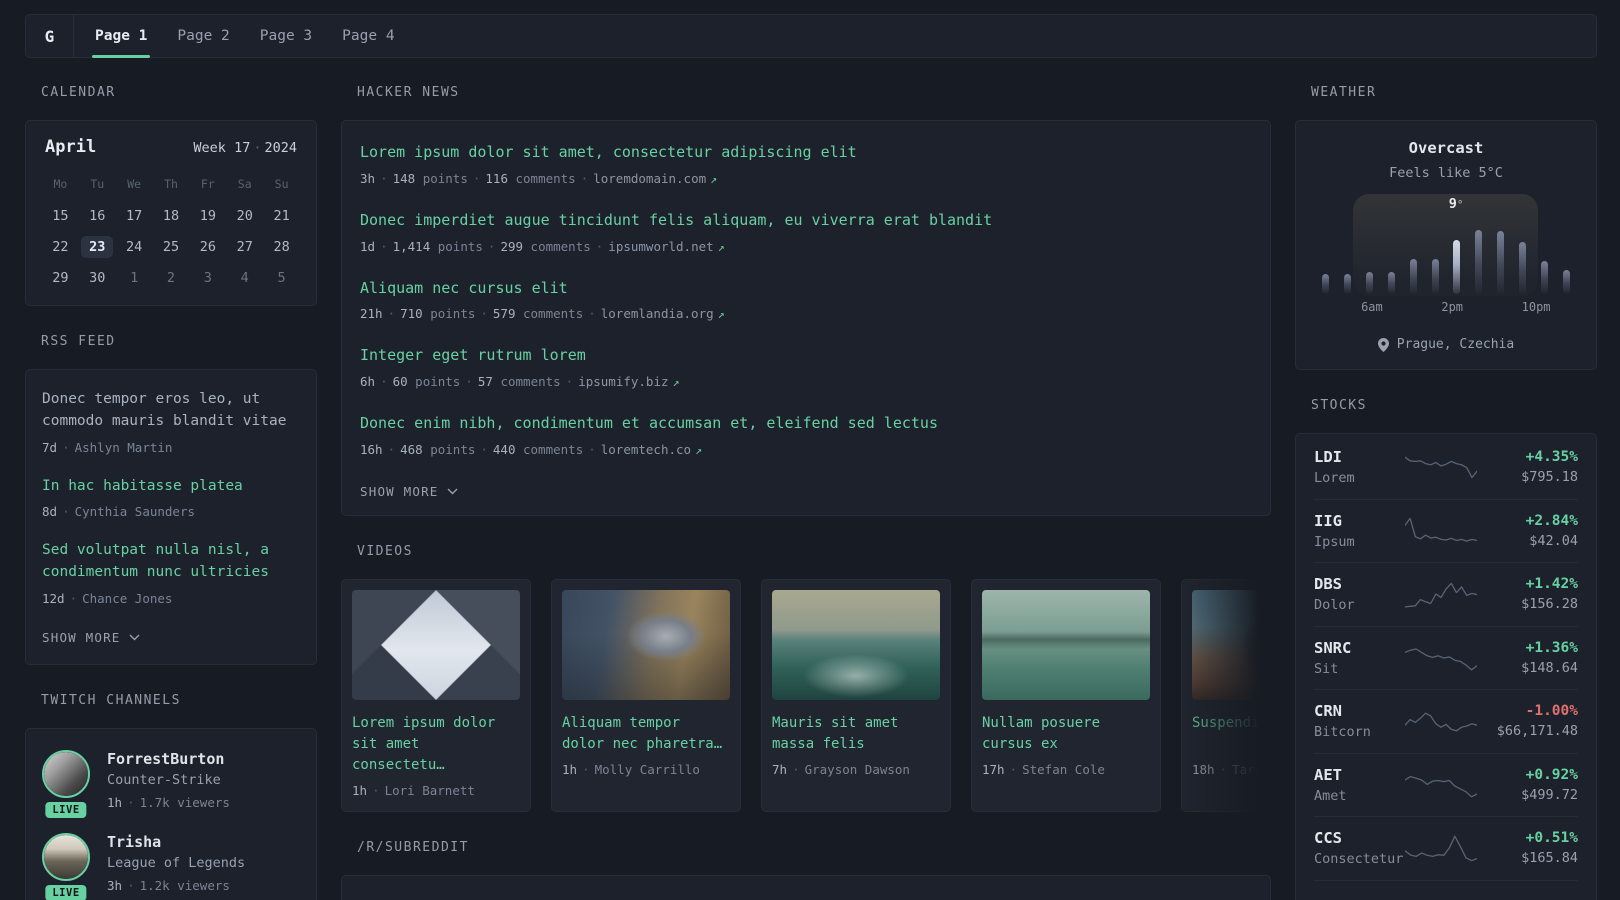  I want to click on calendar-day-header: Th, so click(171, 184).